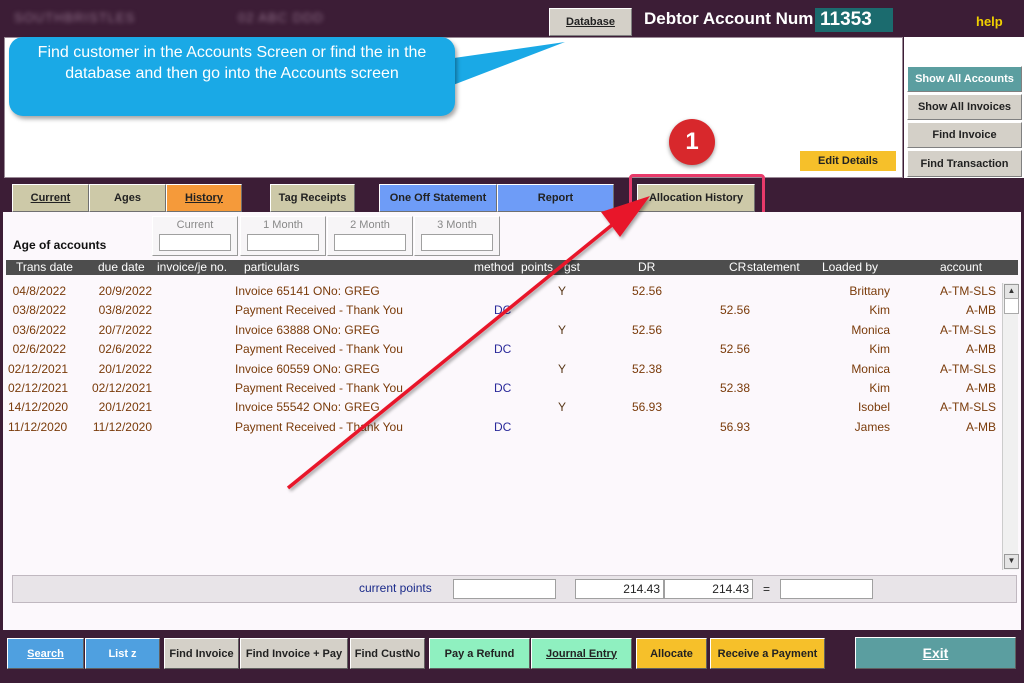  I want to click on age-label-3-month: 3 Month, so click(457, 225).